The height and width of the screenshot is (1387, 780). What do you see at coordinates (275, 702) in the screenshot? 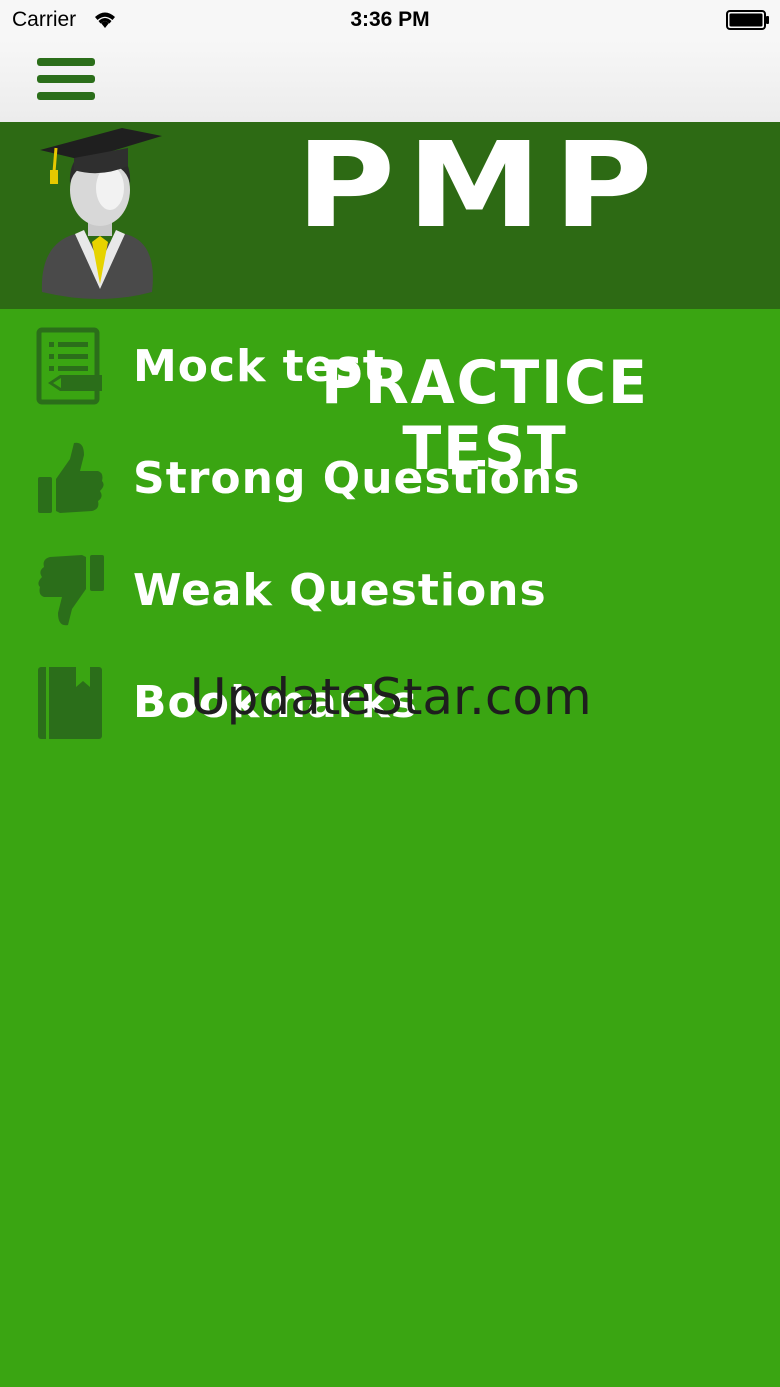
I see `menu-item-label: Bookmarks` at bounding box center [275, 702].